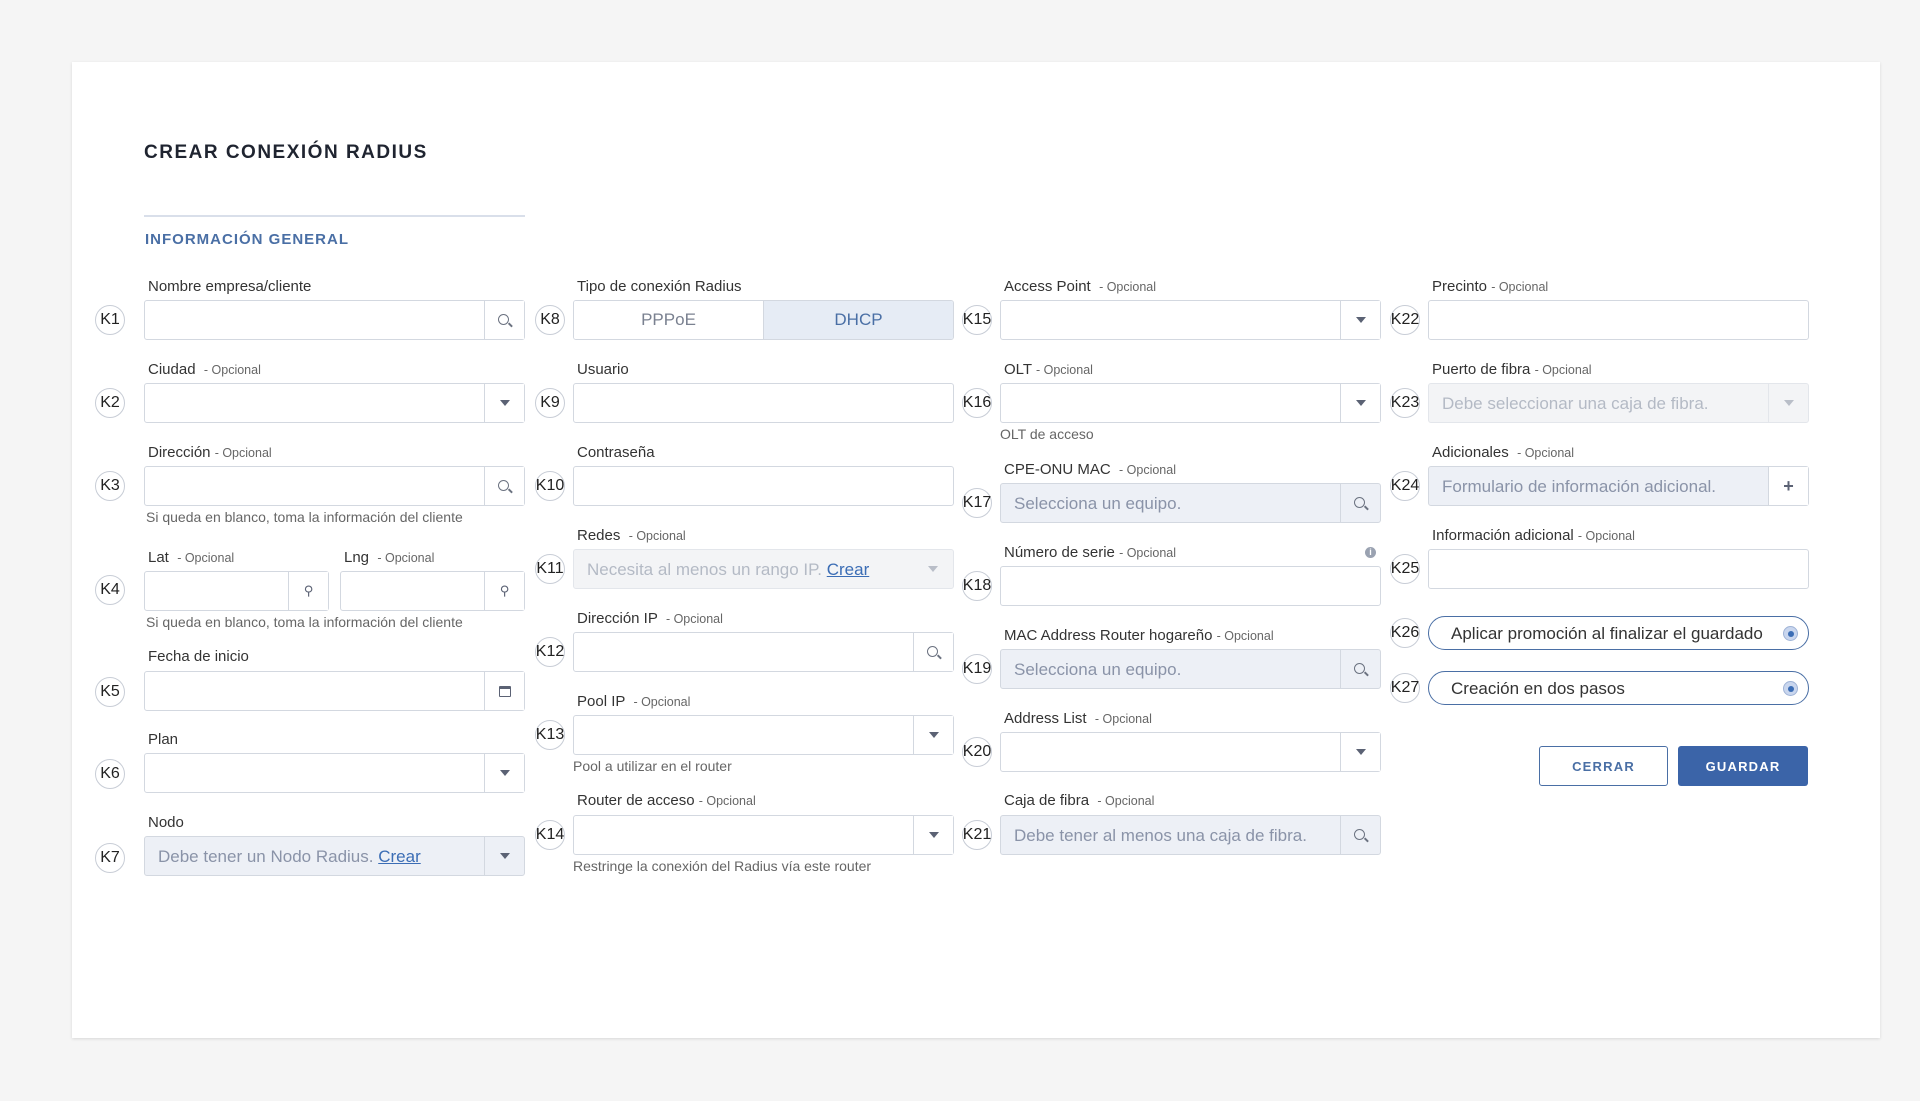  I want to click on pool-ip-help: Pool a utilizar en el router, so click(652, 766).